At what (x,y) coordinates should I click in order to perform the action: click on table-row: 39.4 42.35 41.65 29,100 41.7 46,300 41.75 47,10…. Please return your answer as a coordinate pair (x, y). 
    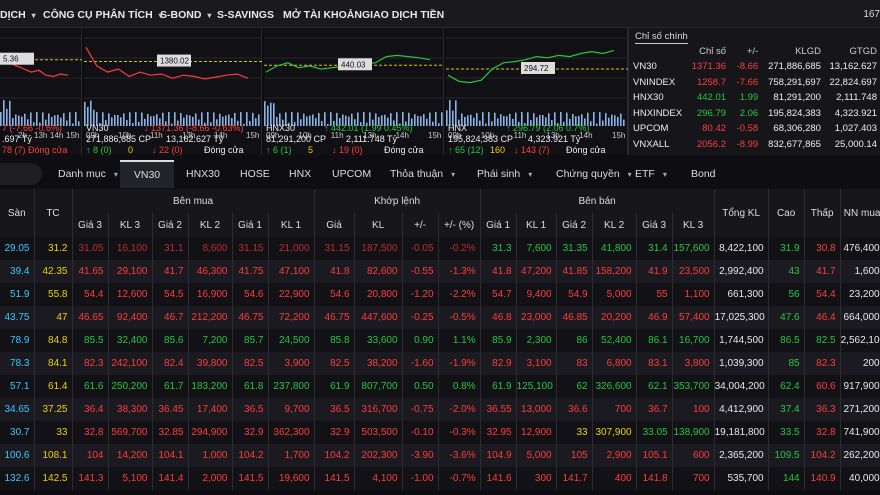
    Looking at the image, I should click on (440, 271).